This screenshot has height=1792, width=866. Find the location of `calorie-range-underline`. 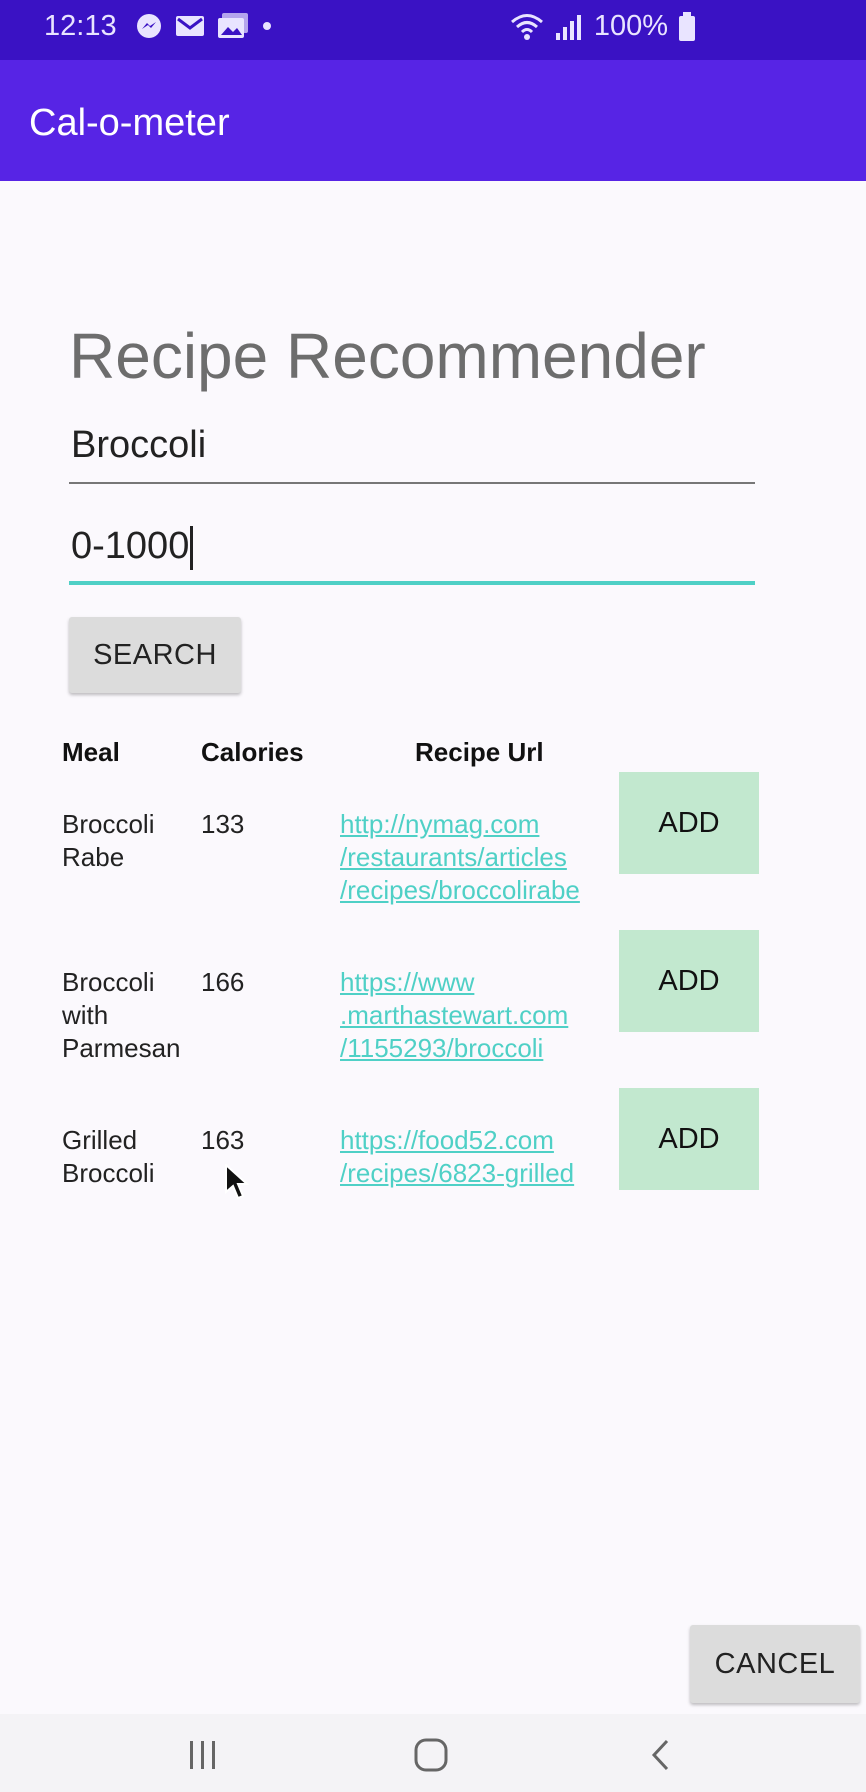

calorie-range-underline is located at coordinates (412, 583).